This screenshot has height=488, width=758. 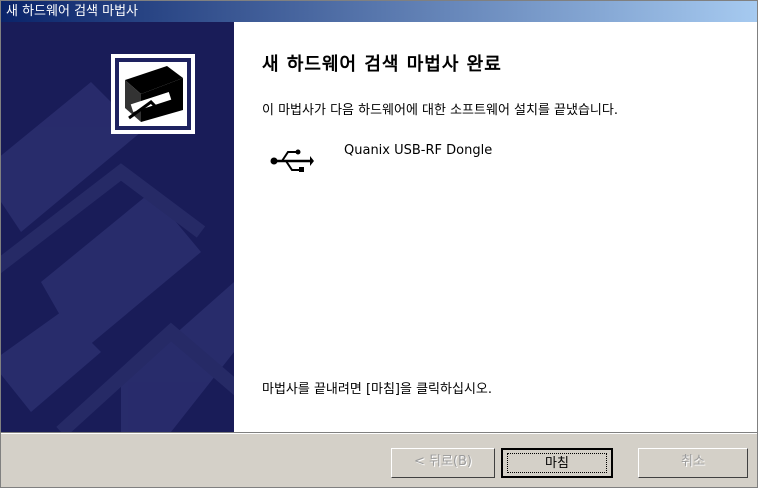 What do you see at coordinates (72, 11) in the screenshot?
I see `window-title: 새 하드웨어 검색 마법사` at bounding box center [72, 11].